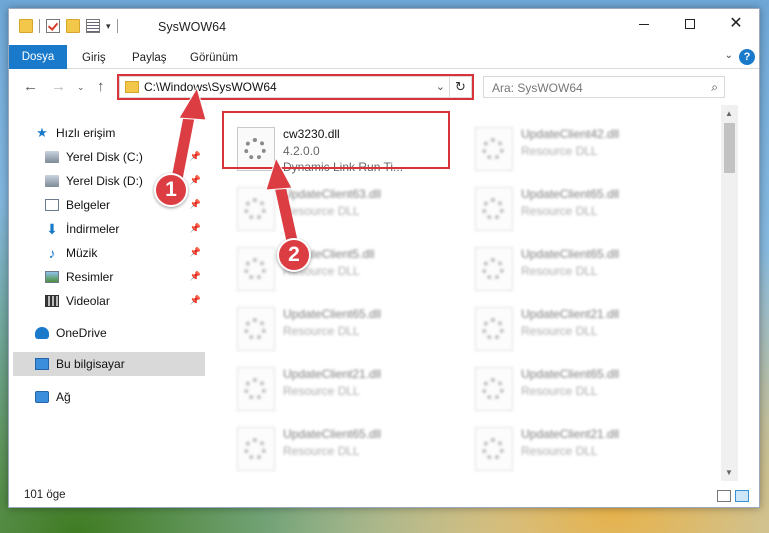  Describe the element at coordinates (26, 26) in the screenshot. I see `folder-icon` at that location.